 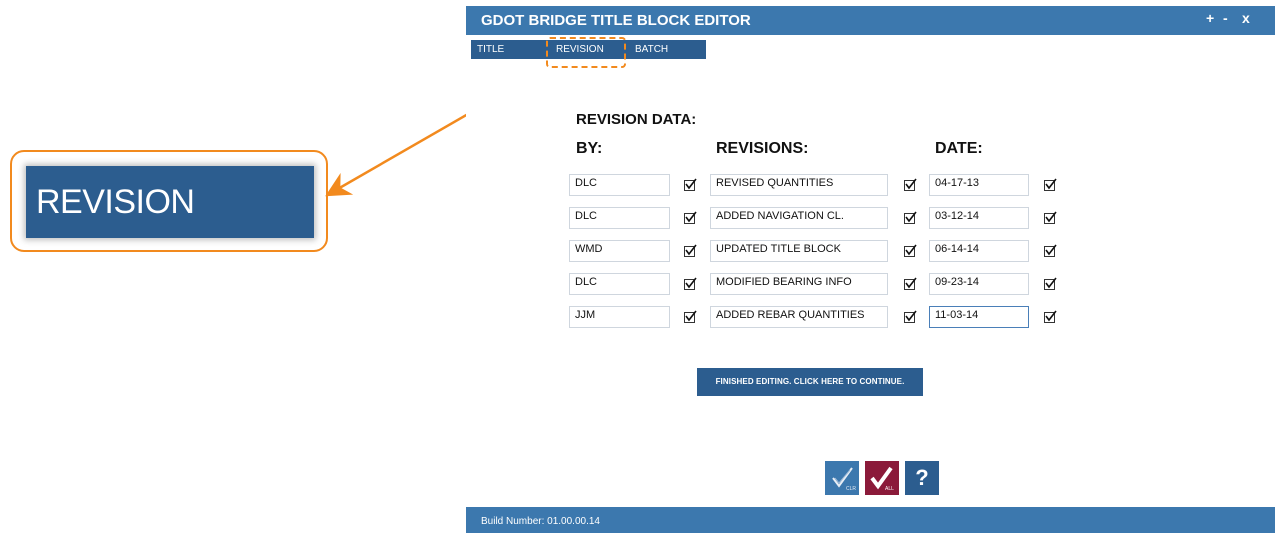 I want to click on revision-field: UPDATED TITLE BLOCK, so click(x=799, y=251).